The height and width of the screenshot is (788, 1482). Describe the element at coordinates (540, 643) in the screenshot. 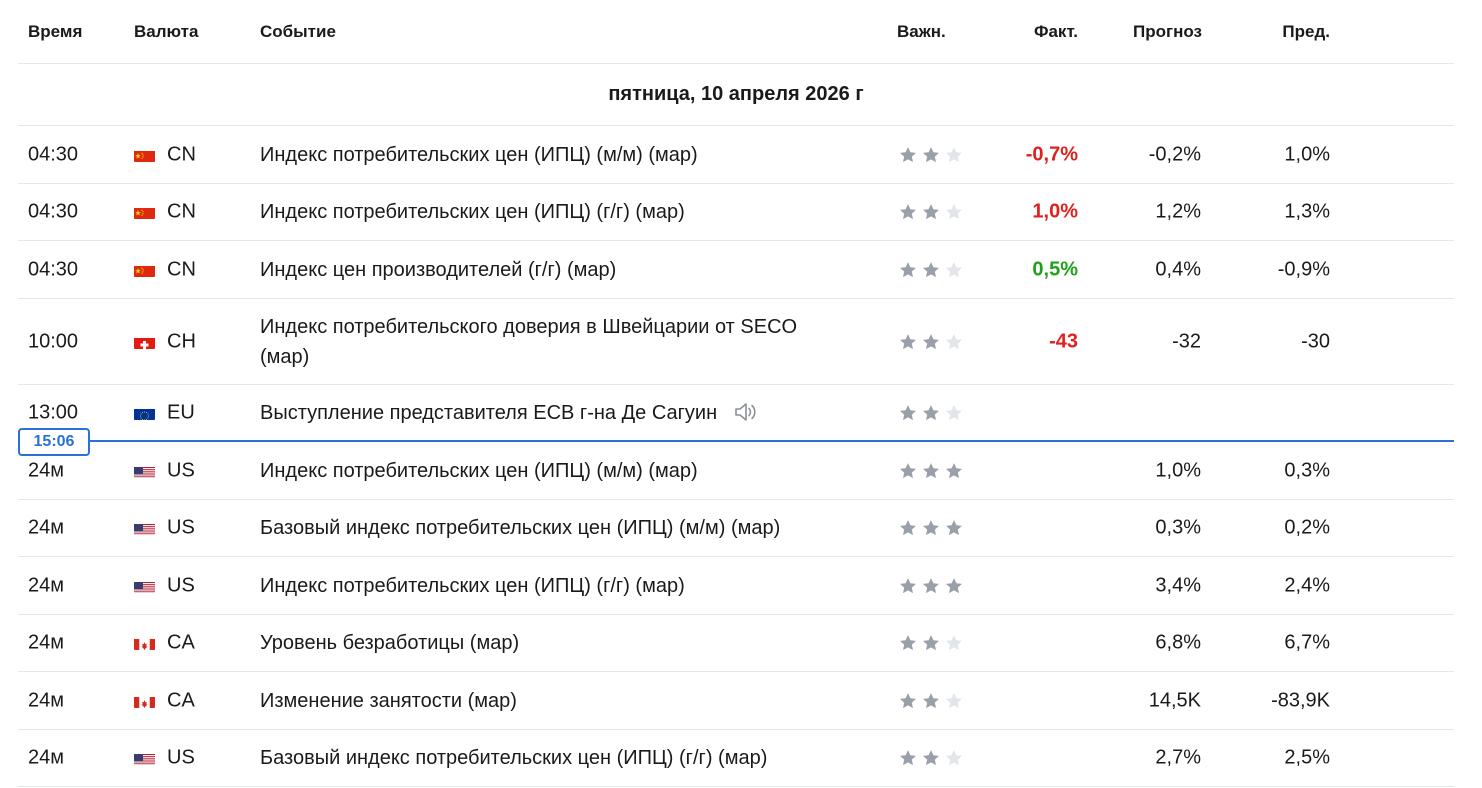

I see `event-title: Уровень безработицы (мар)` at that location.